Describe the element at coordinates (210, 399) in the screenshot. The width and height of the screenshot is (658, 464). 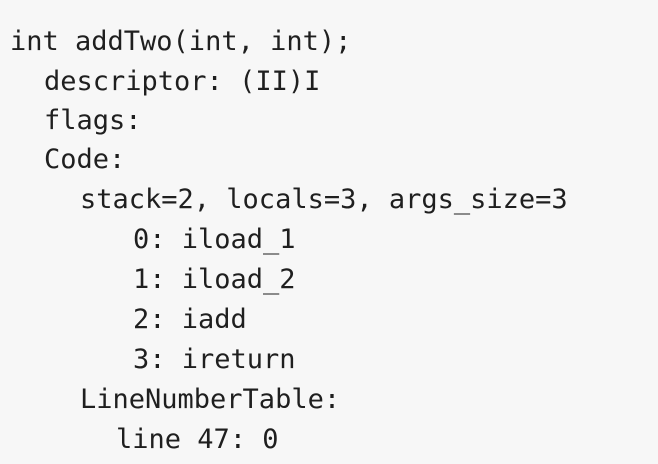
I see `line-number-table-label: LineNumberTable:` at that location.